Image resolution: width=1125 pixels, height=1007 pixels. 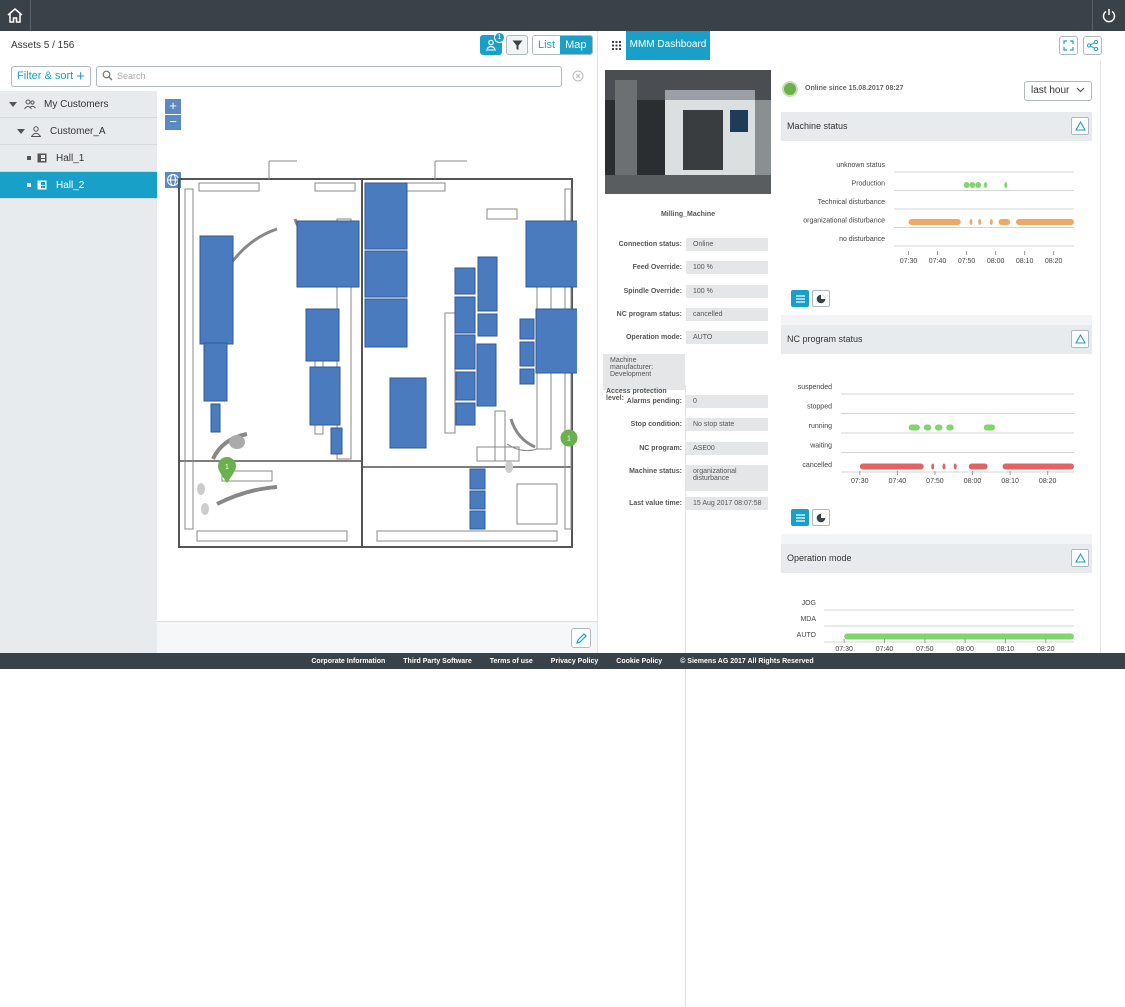 I want to click on section-operation-mode: Operation mode, so click(x=936, y=558).